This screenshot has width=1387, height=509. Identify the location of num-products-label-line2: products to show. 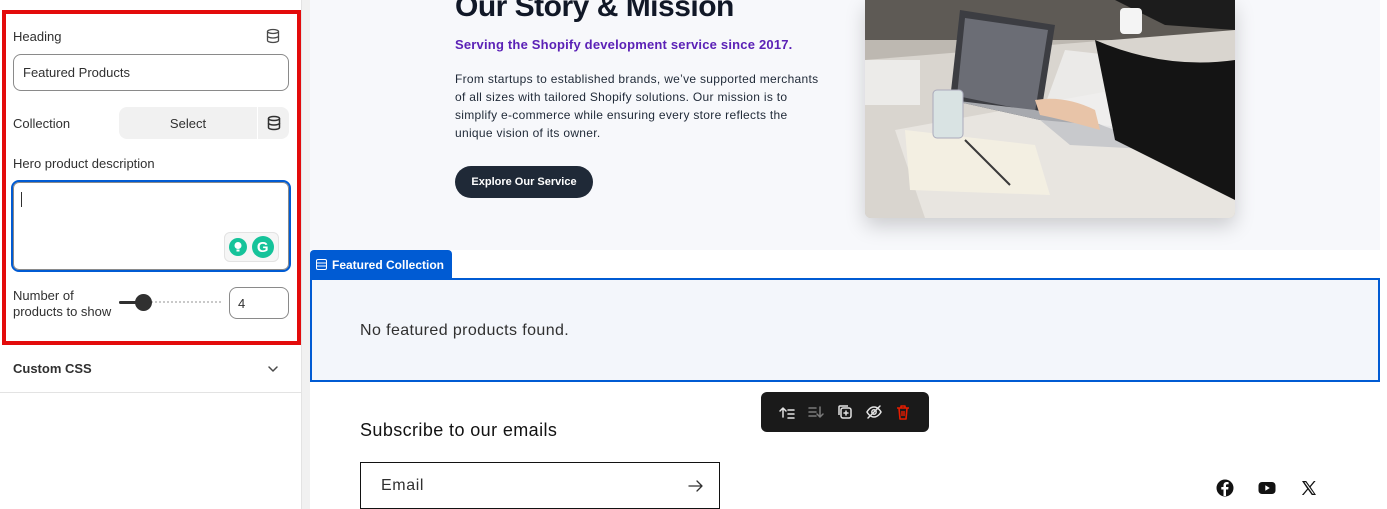
(62, 311).